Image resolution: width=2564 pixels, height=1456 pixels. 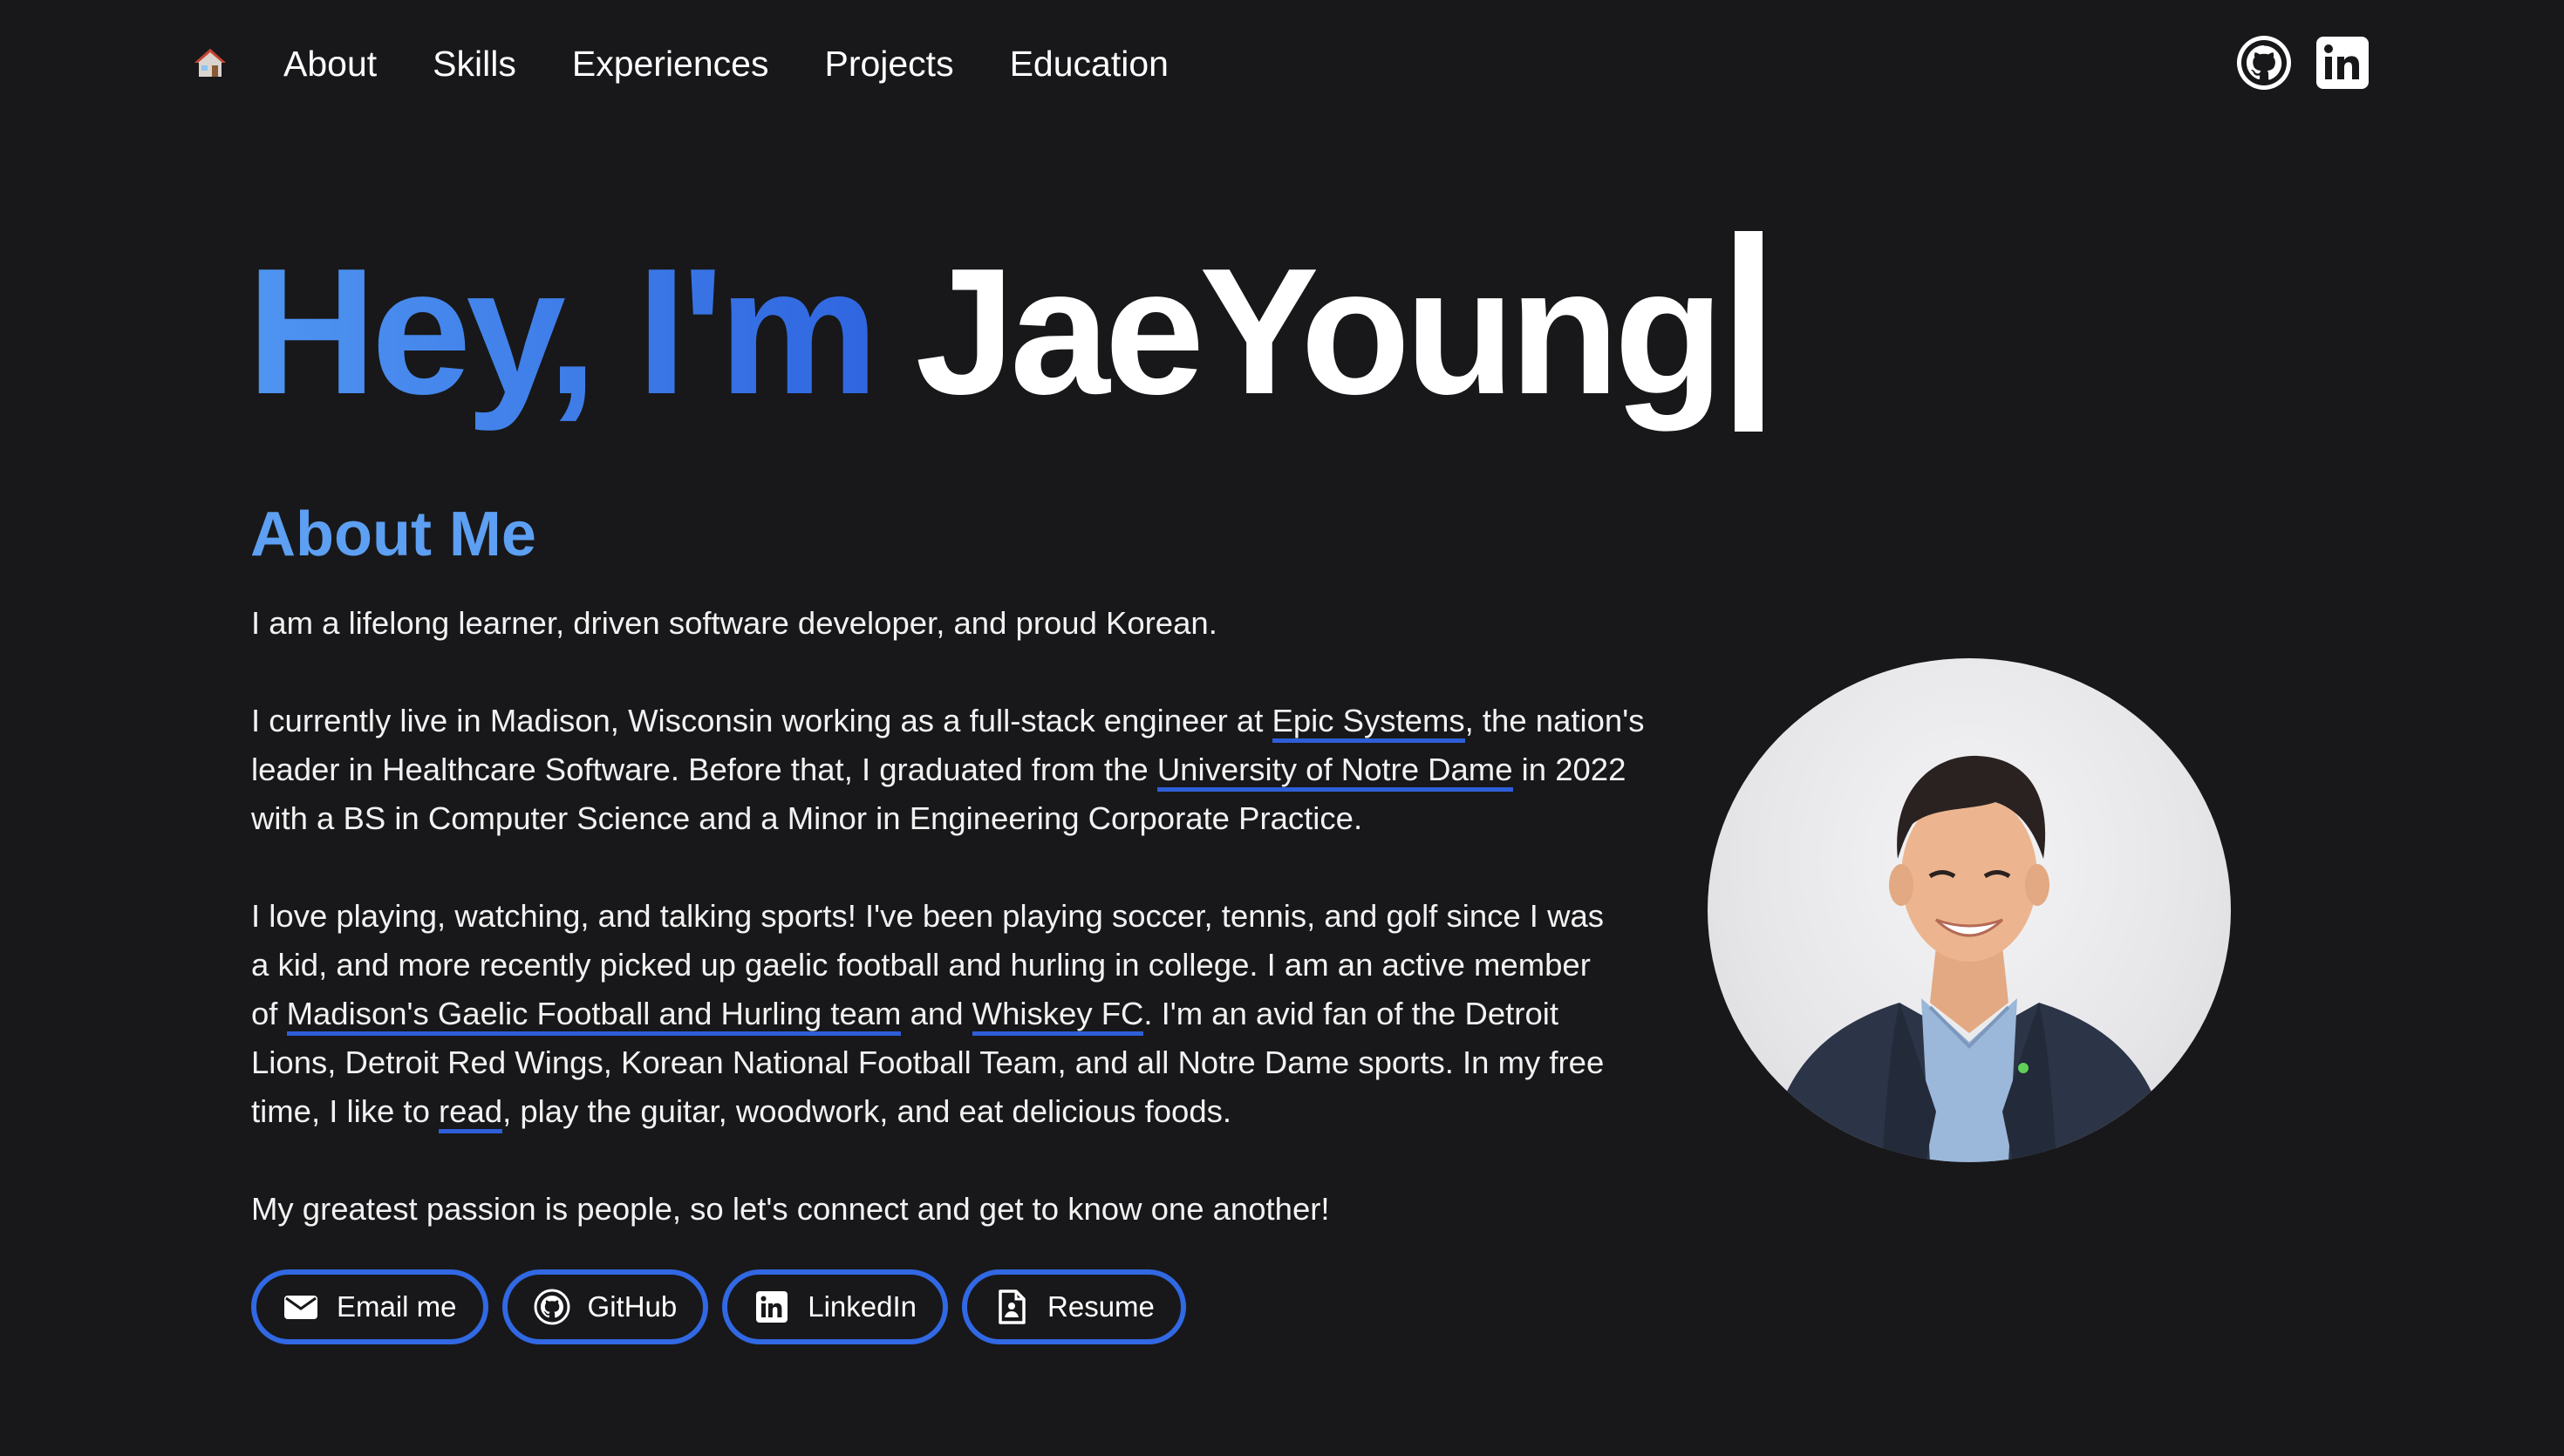 I want to click on github-button: GitHub, so click(x=605, y=1306).